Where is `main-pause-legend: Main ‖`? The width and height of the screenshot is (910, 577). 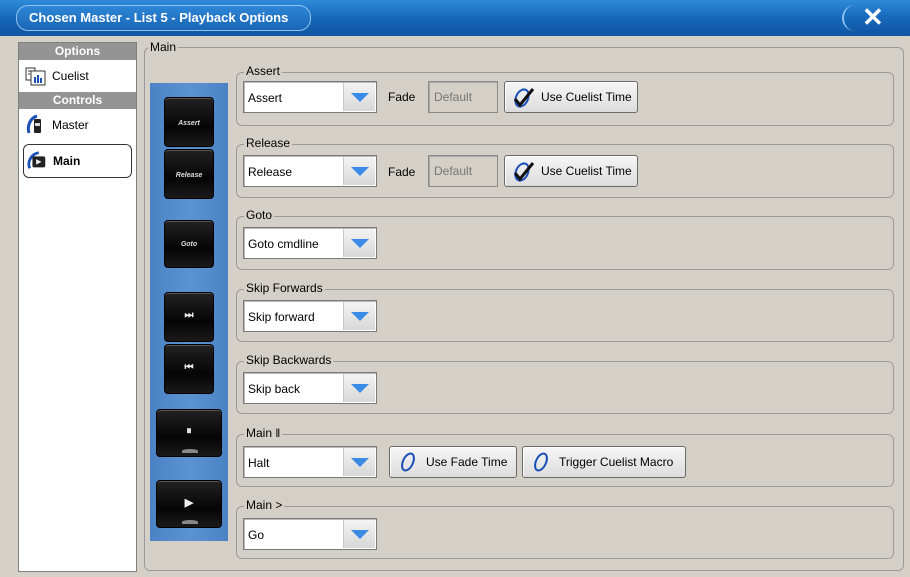
main-pause-legend: Main ‖ is located at coordinates (263, 433).